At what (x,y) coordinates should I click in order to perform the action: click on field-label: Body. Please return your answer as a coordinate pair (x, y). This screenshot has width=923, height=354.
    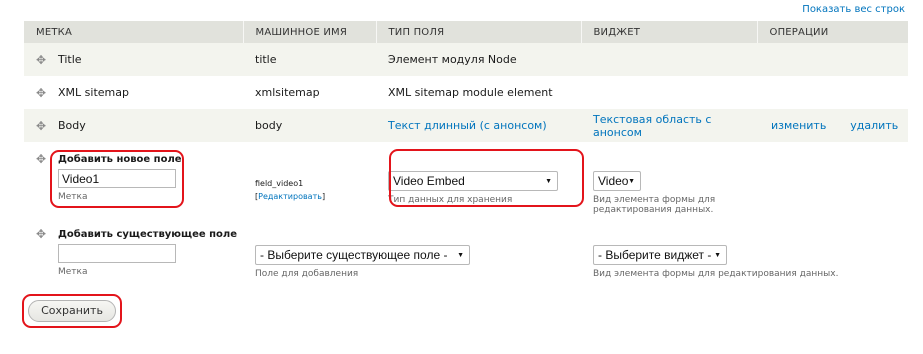
    Looking at the image, I should click on (72, 125).